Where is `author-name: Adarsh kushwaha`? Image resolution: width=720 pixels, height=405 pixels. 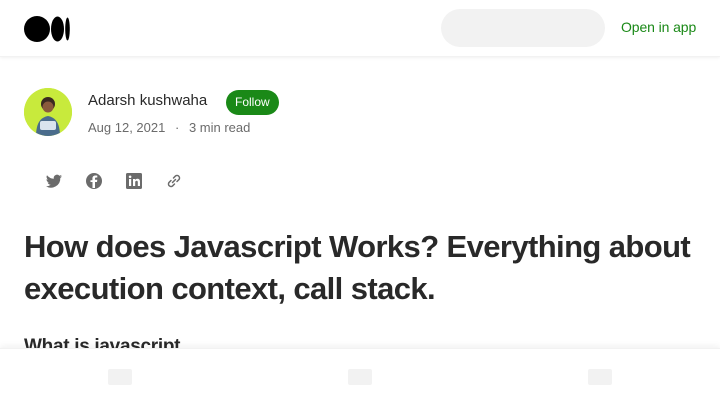
author-name: Adarsh kushwaha is located at coordinates (147, 100).